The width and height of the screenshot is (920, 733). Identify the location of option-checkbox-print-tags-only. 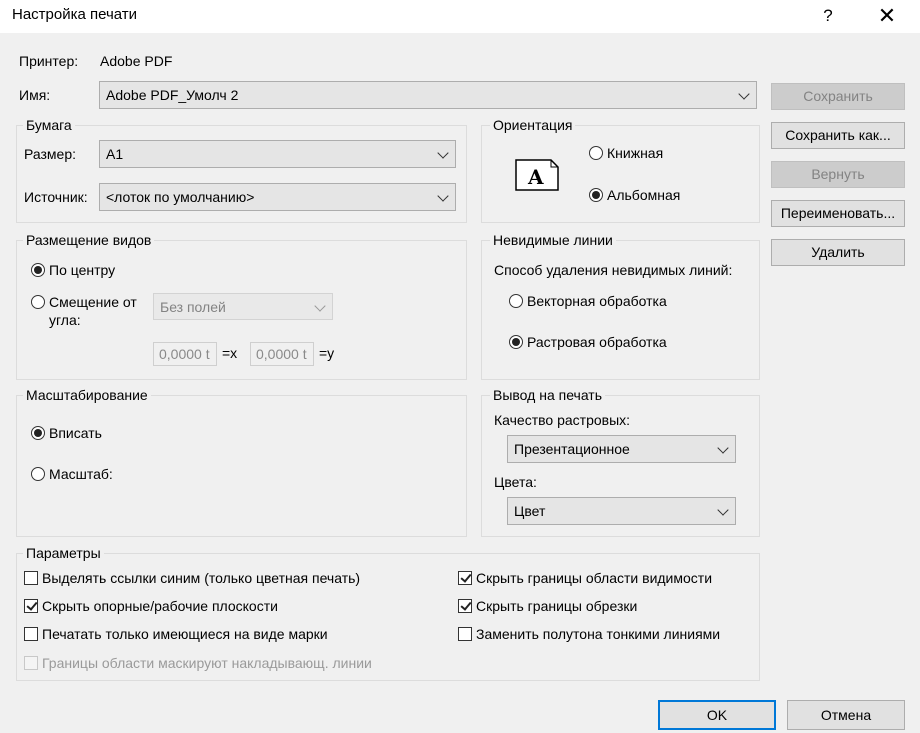
(31, 634).